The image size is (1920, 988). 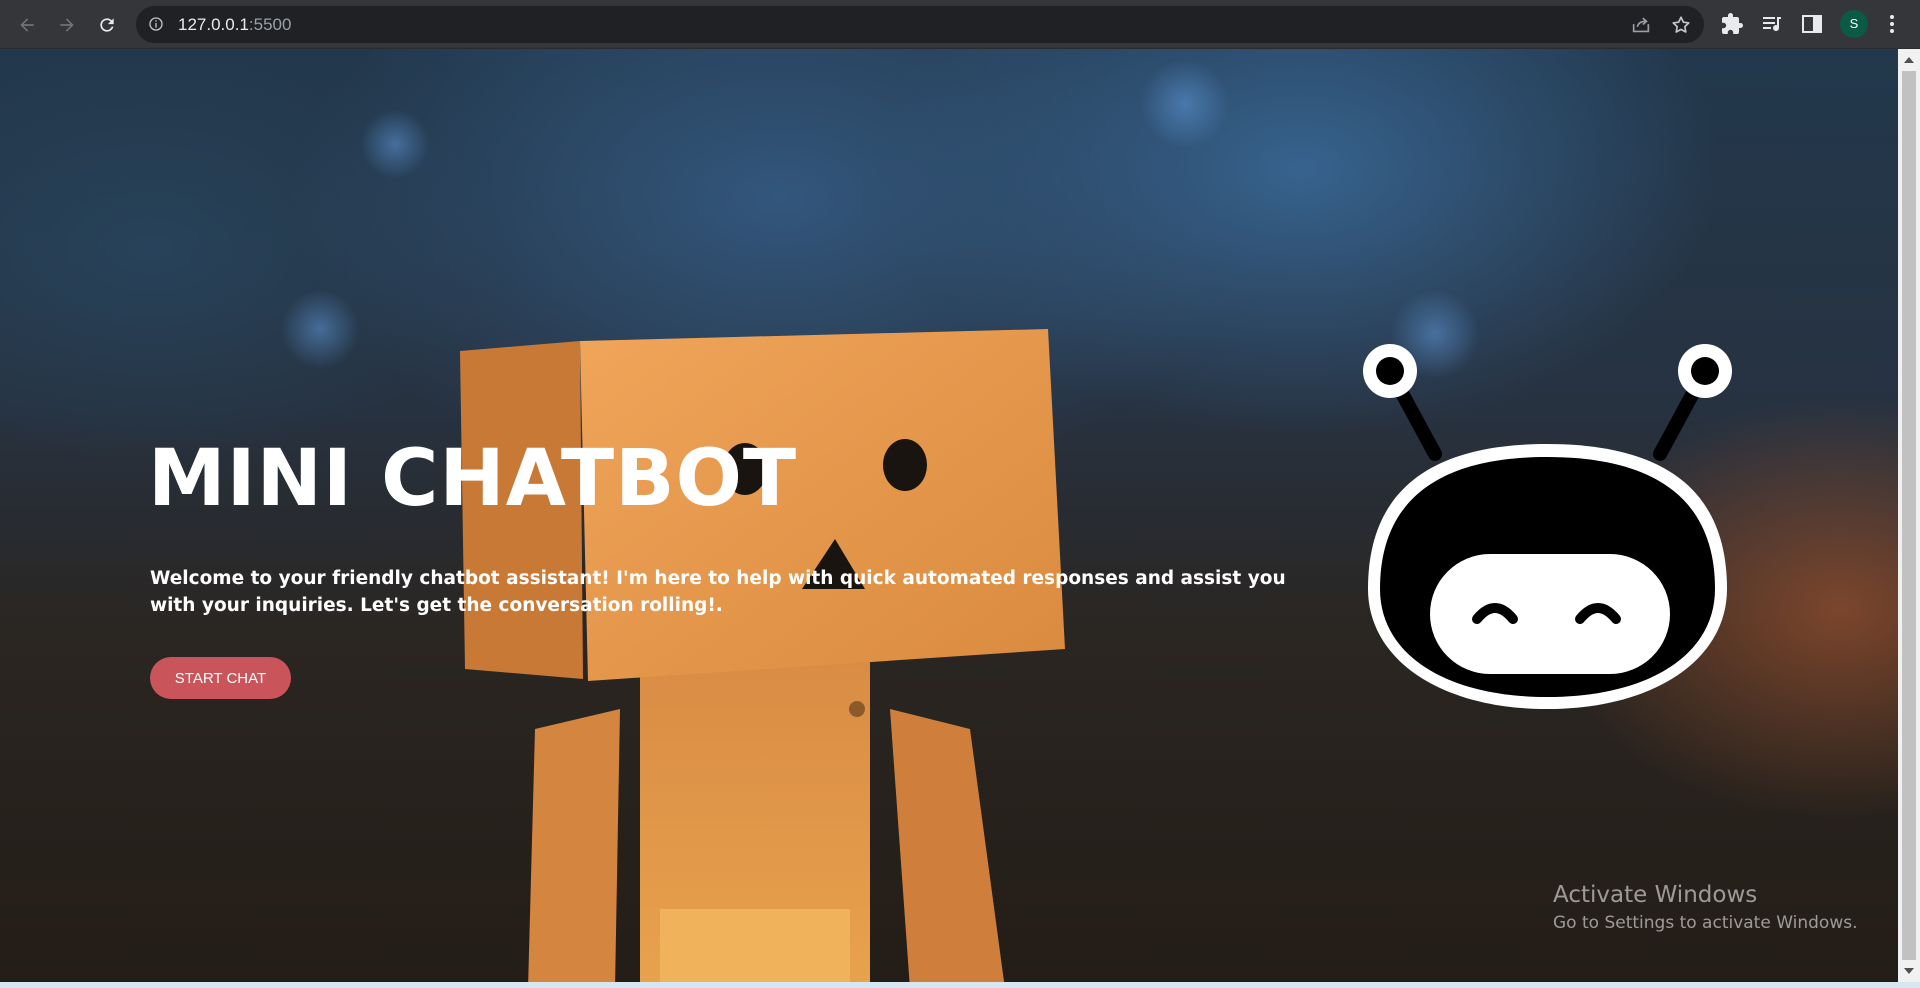 What do you see at coordinates (213, 24) in the screenshot?
I see `url-host: 127.0.0.1` at bounding box center [213, 24].